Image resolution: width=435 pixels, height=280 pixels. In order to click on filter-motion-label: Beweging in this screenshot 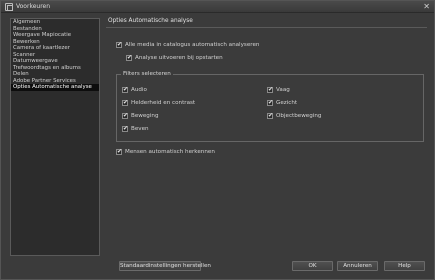, I will do `click(145, 116)`.